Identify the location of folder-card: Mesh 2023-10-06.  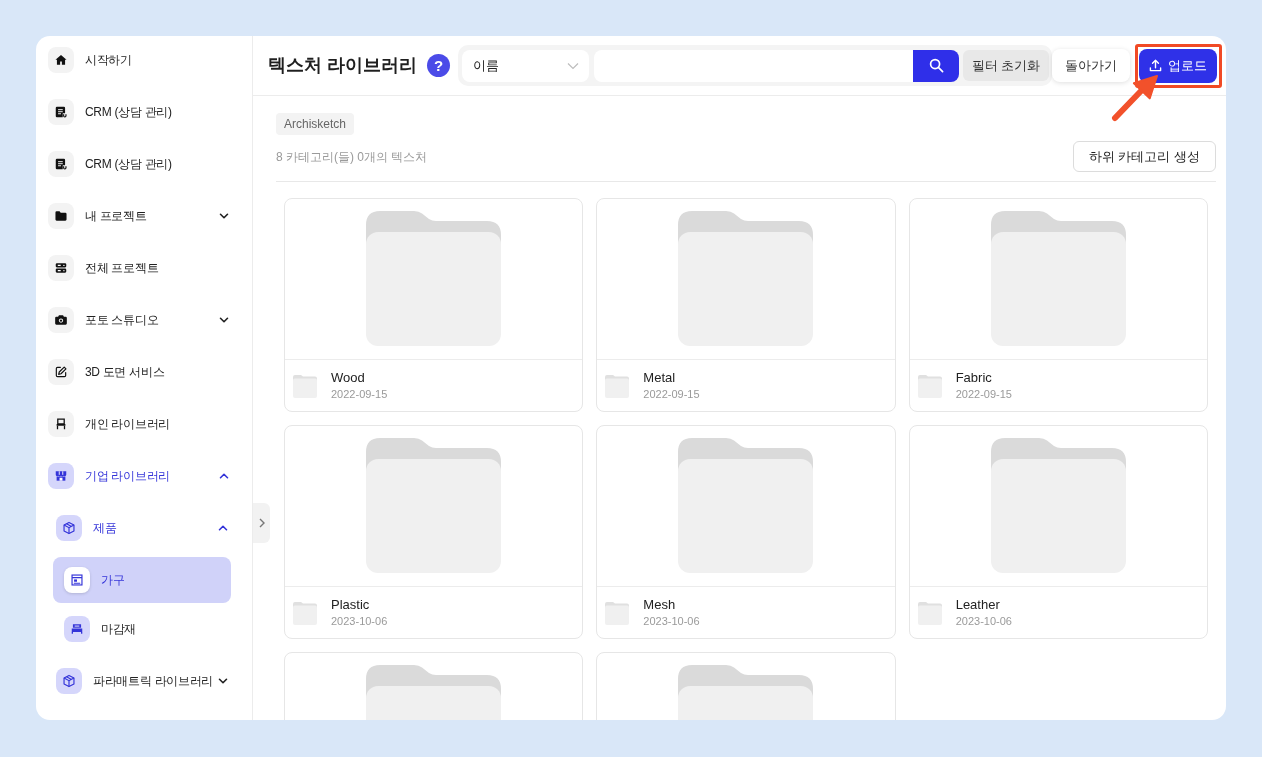
(746, 532).